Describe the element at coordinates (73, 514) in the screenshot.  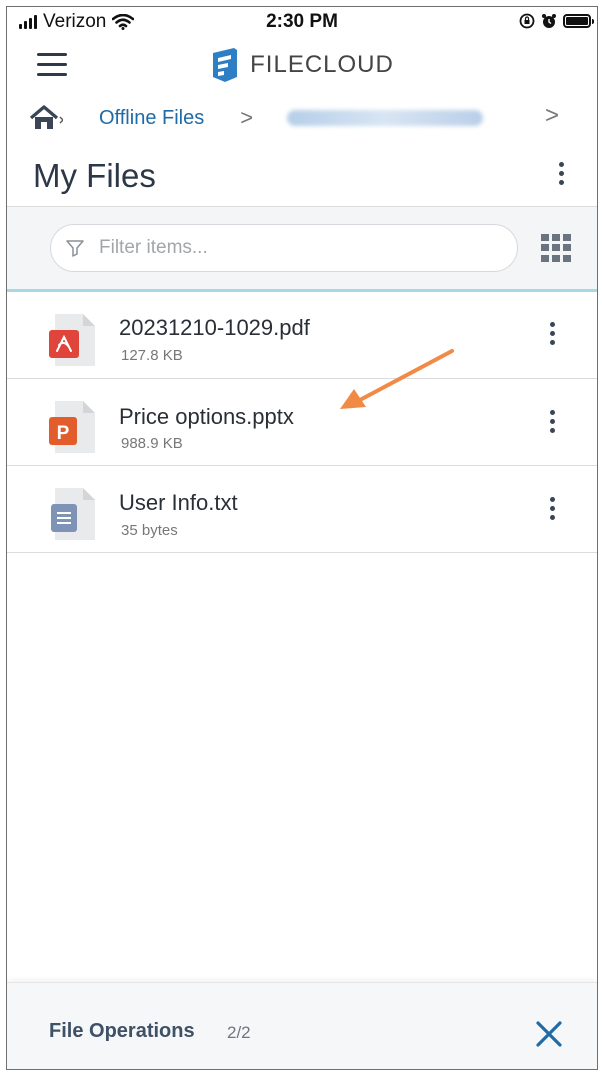
I see `text-file-icon` at that location.